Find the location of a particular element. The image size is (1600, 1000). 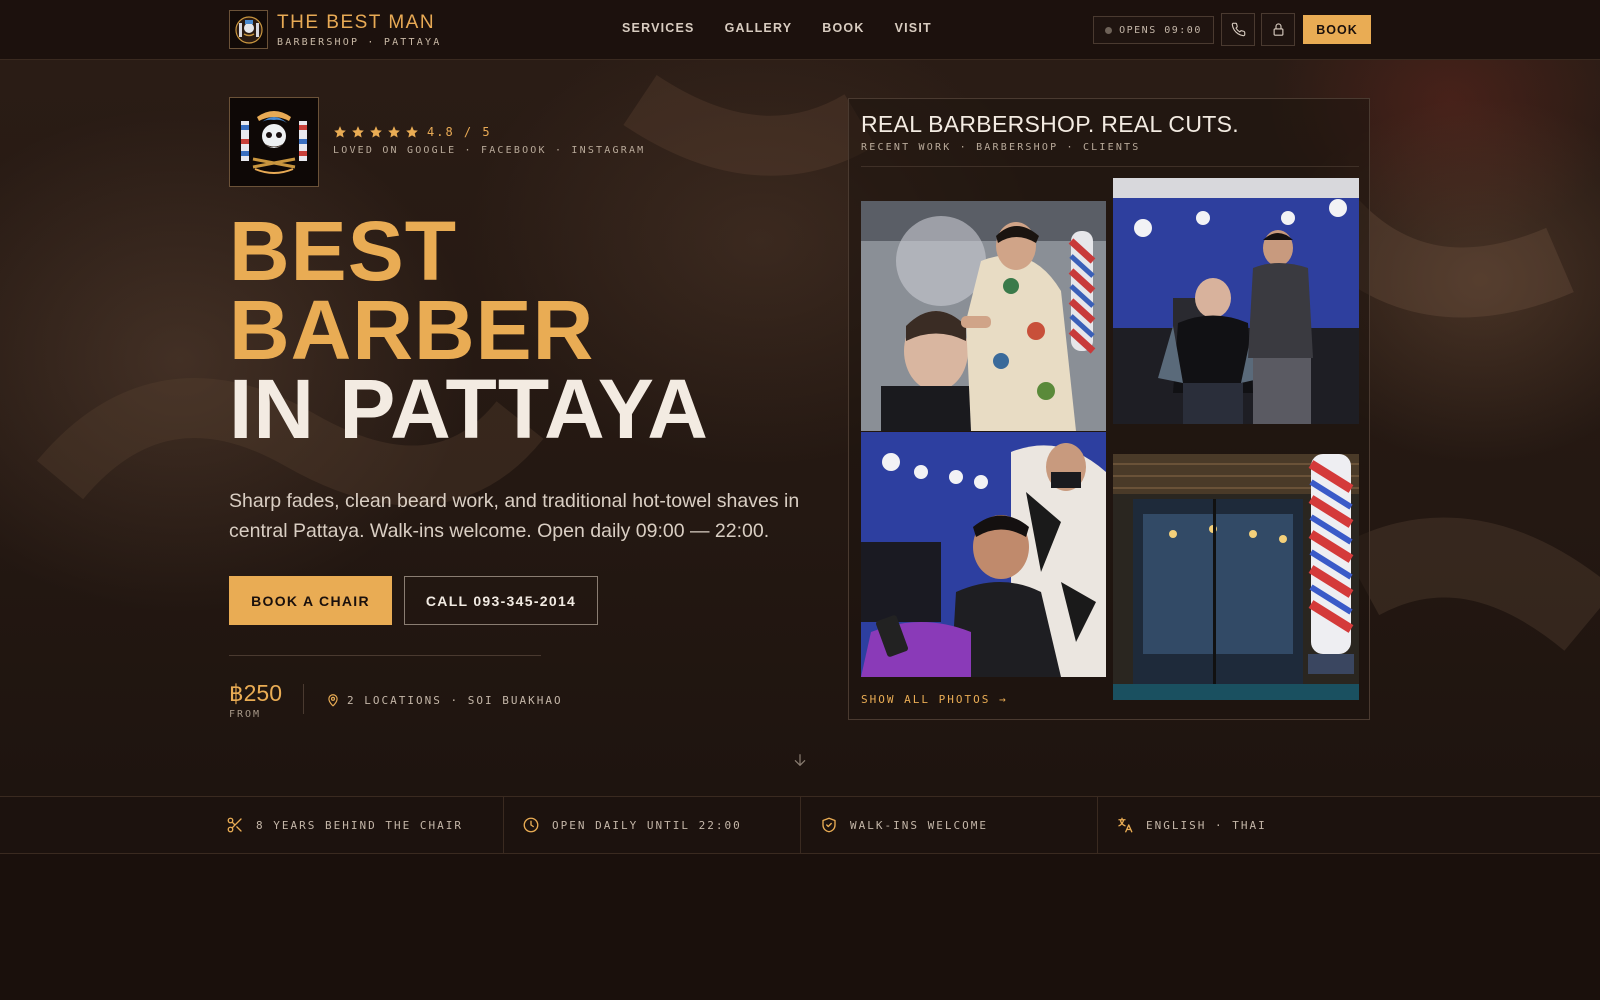

phone-icon is located at coordinates (1238, 29).